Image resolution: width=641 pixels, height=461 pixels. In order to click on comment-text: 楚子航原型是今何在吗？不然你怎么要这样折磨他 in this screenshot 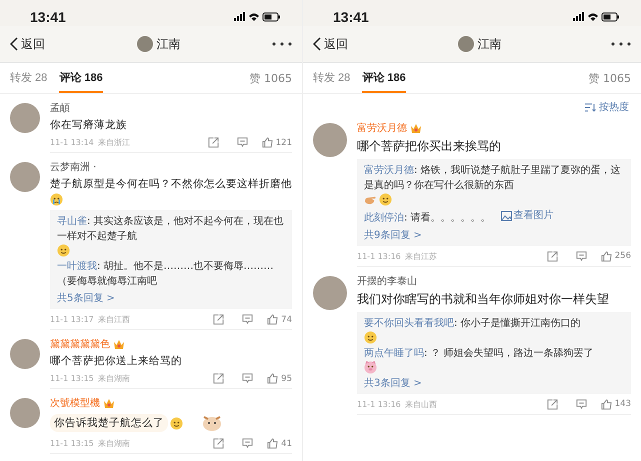, I will do `click(171, 184)`.